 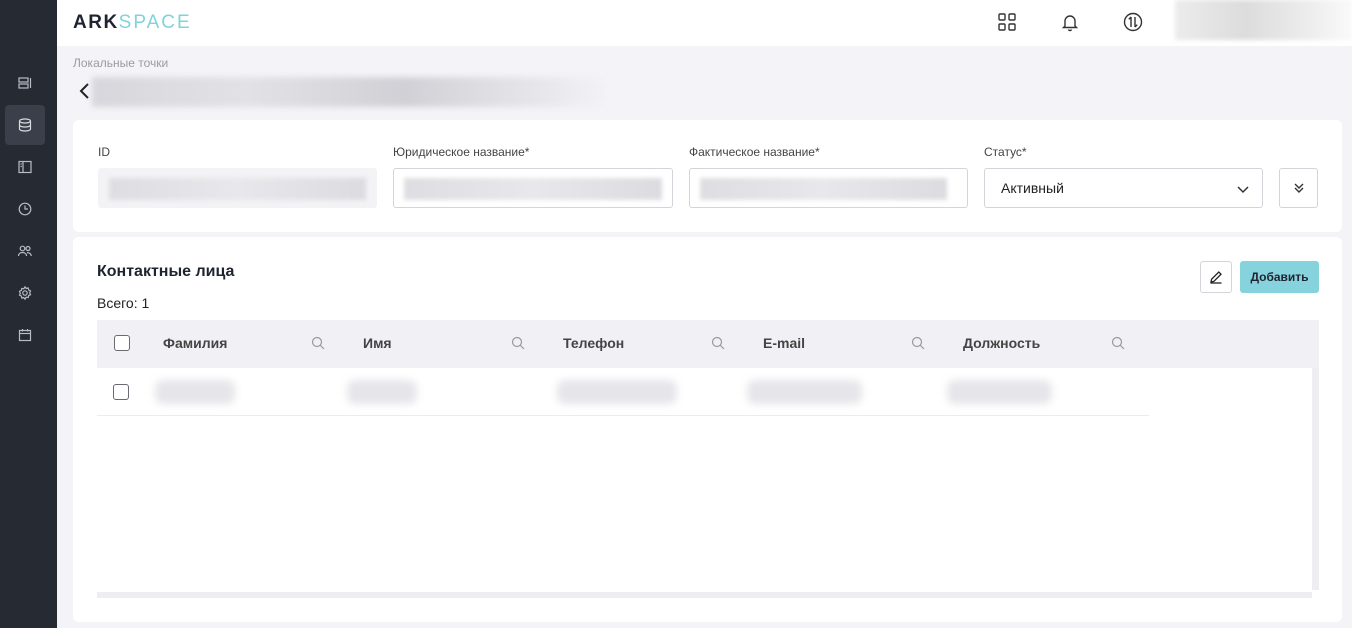 What do you see at coordinates (352, 92) in the screenshot?
I see `page-title` at bounding box center [352, 92].